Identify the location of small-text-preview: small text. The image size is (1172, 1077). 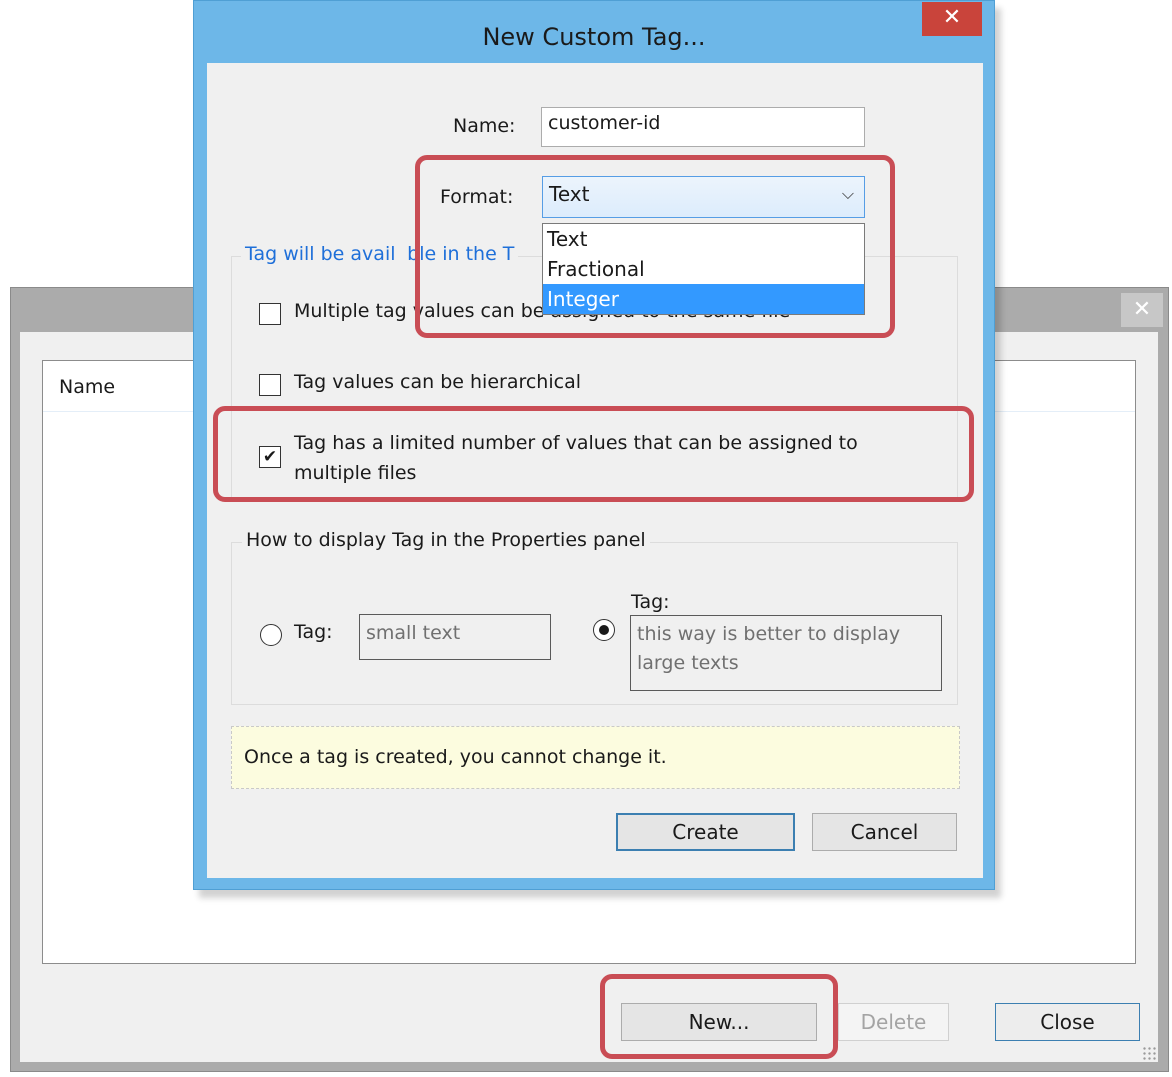
(455, 637).